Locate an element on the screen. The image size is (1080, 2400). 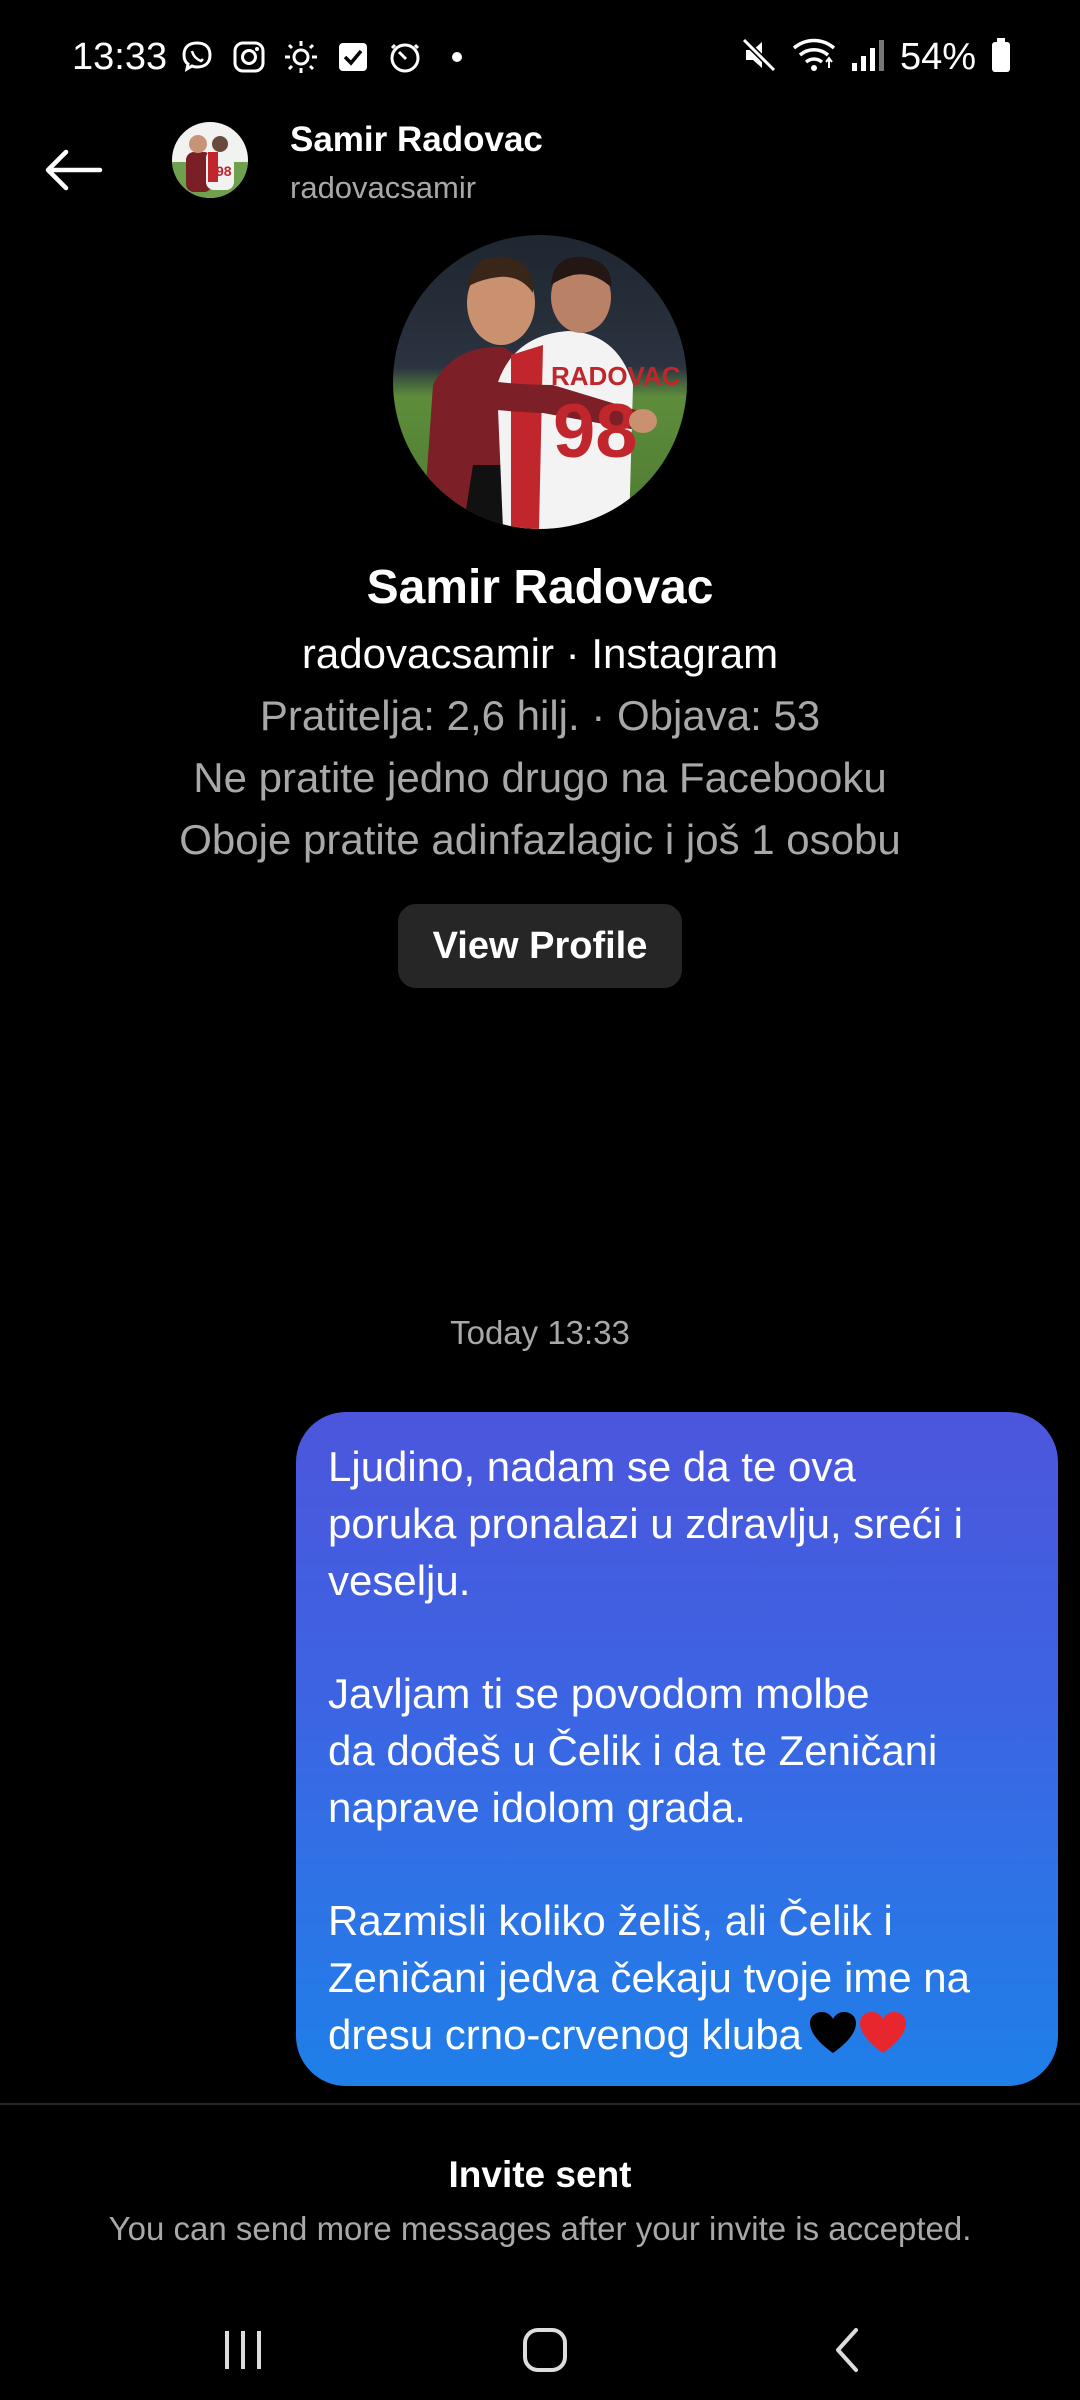
notification-icons is located at coordinates (327, 57).